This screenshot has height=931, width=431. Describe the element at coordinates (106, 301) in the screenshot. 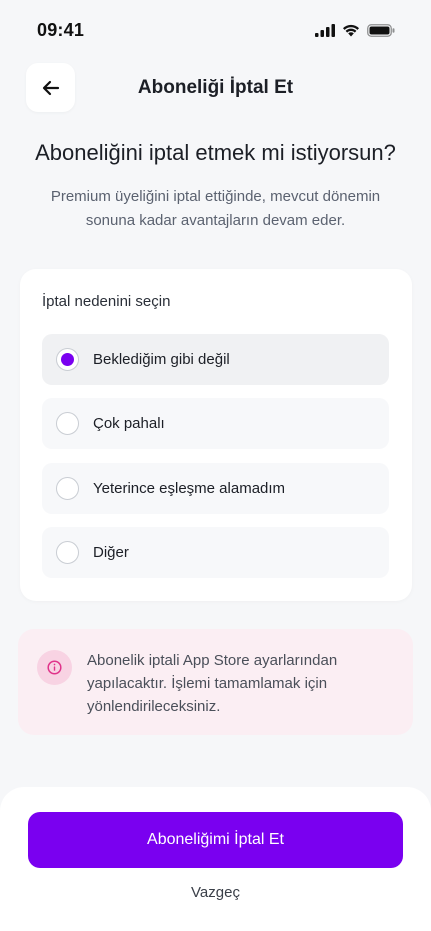

I see `reason-label: İptal nedenini seçin` at that location.